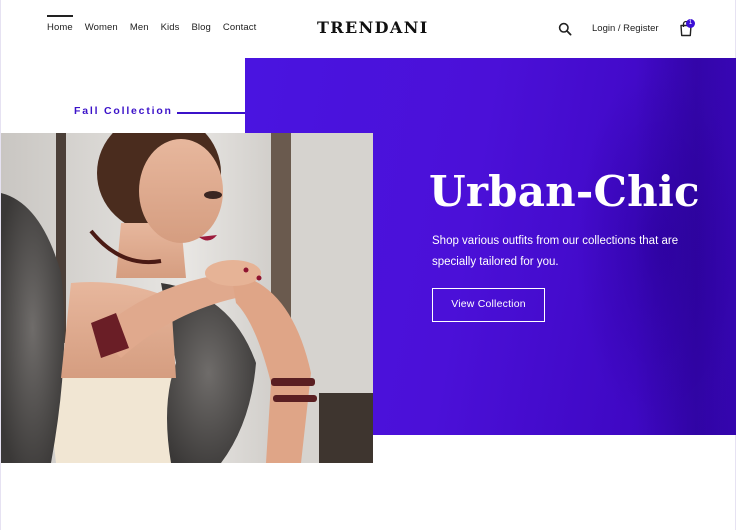 The width and height of the screenshot is (736, 530). Describe the element at coordinates (170, 27) in the screenshot. I see `nav-item-kids: Kids` at that location.